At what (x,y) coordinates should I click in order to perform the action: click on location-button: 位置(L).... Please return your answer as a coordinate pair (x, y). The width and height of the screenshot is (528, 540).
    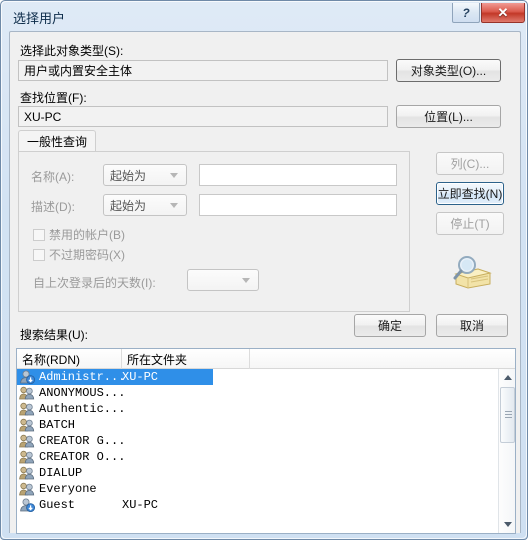
    Looking at the image, I should click on (448, 116).